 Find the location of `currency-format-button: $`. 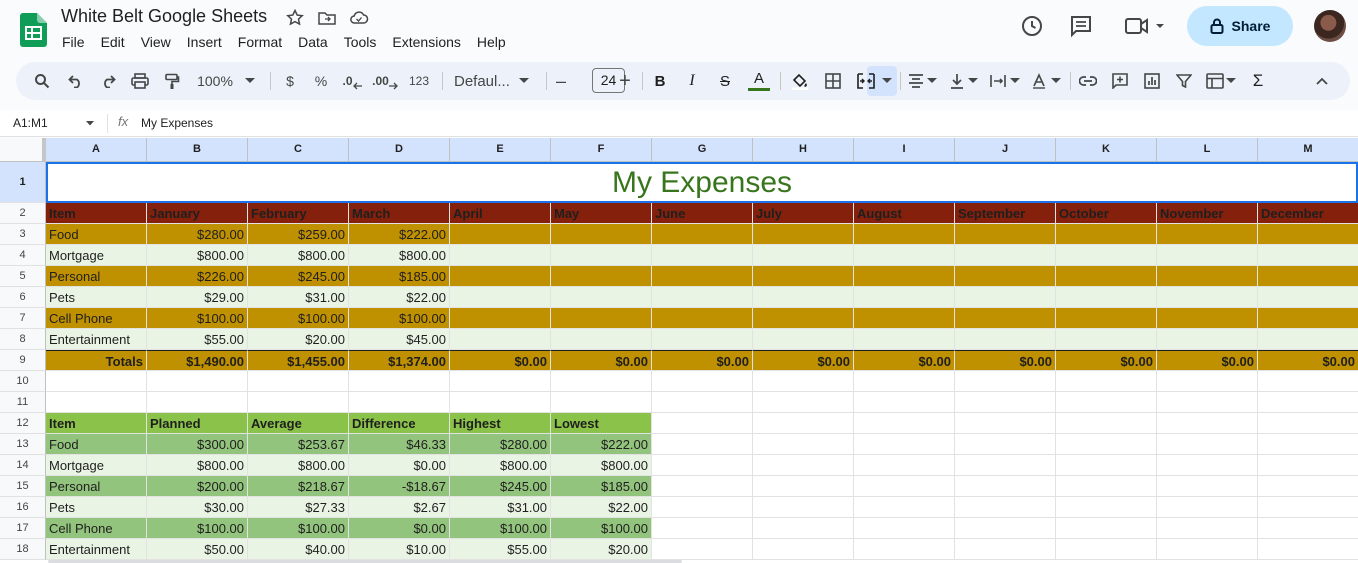

currency-format-button: $ is located at coordinates (290, 81).